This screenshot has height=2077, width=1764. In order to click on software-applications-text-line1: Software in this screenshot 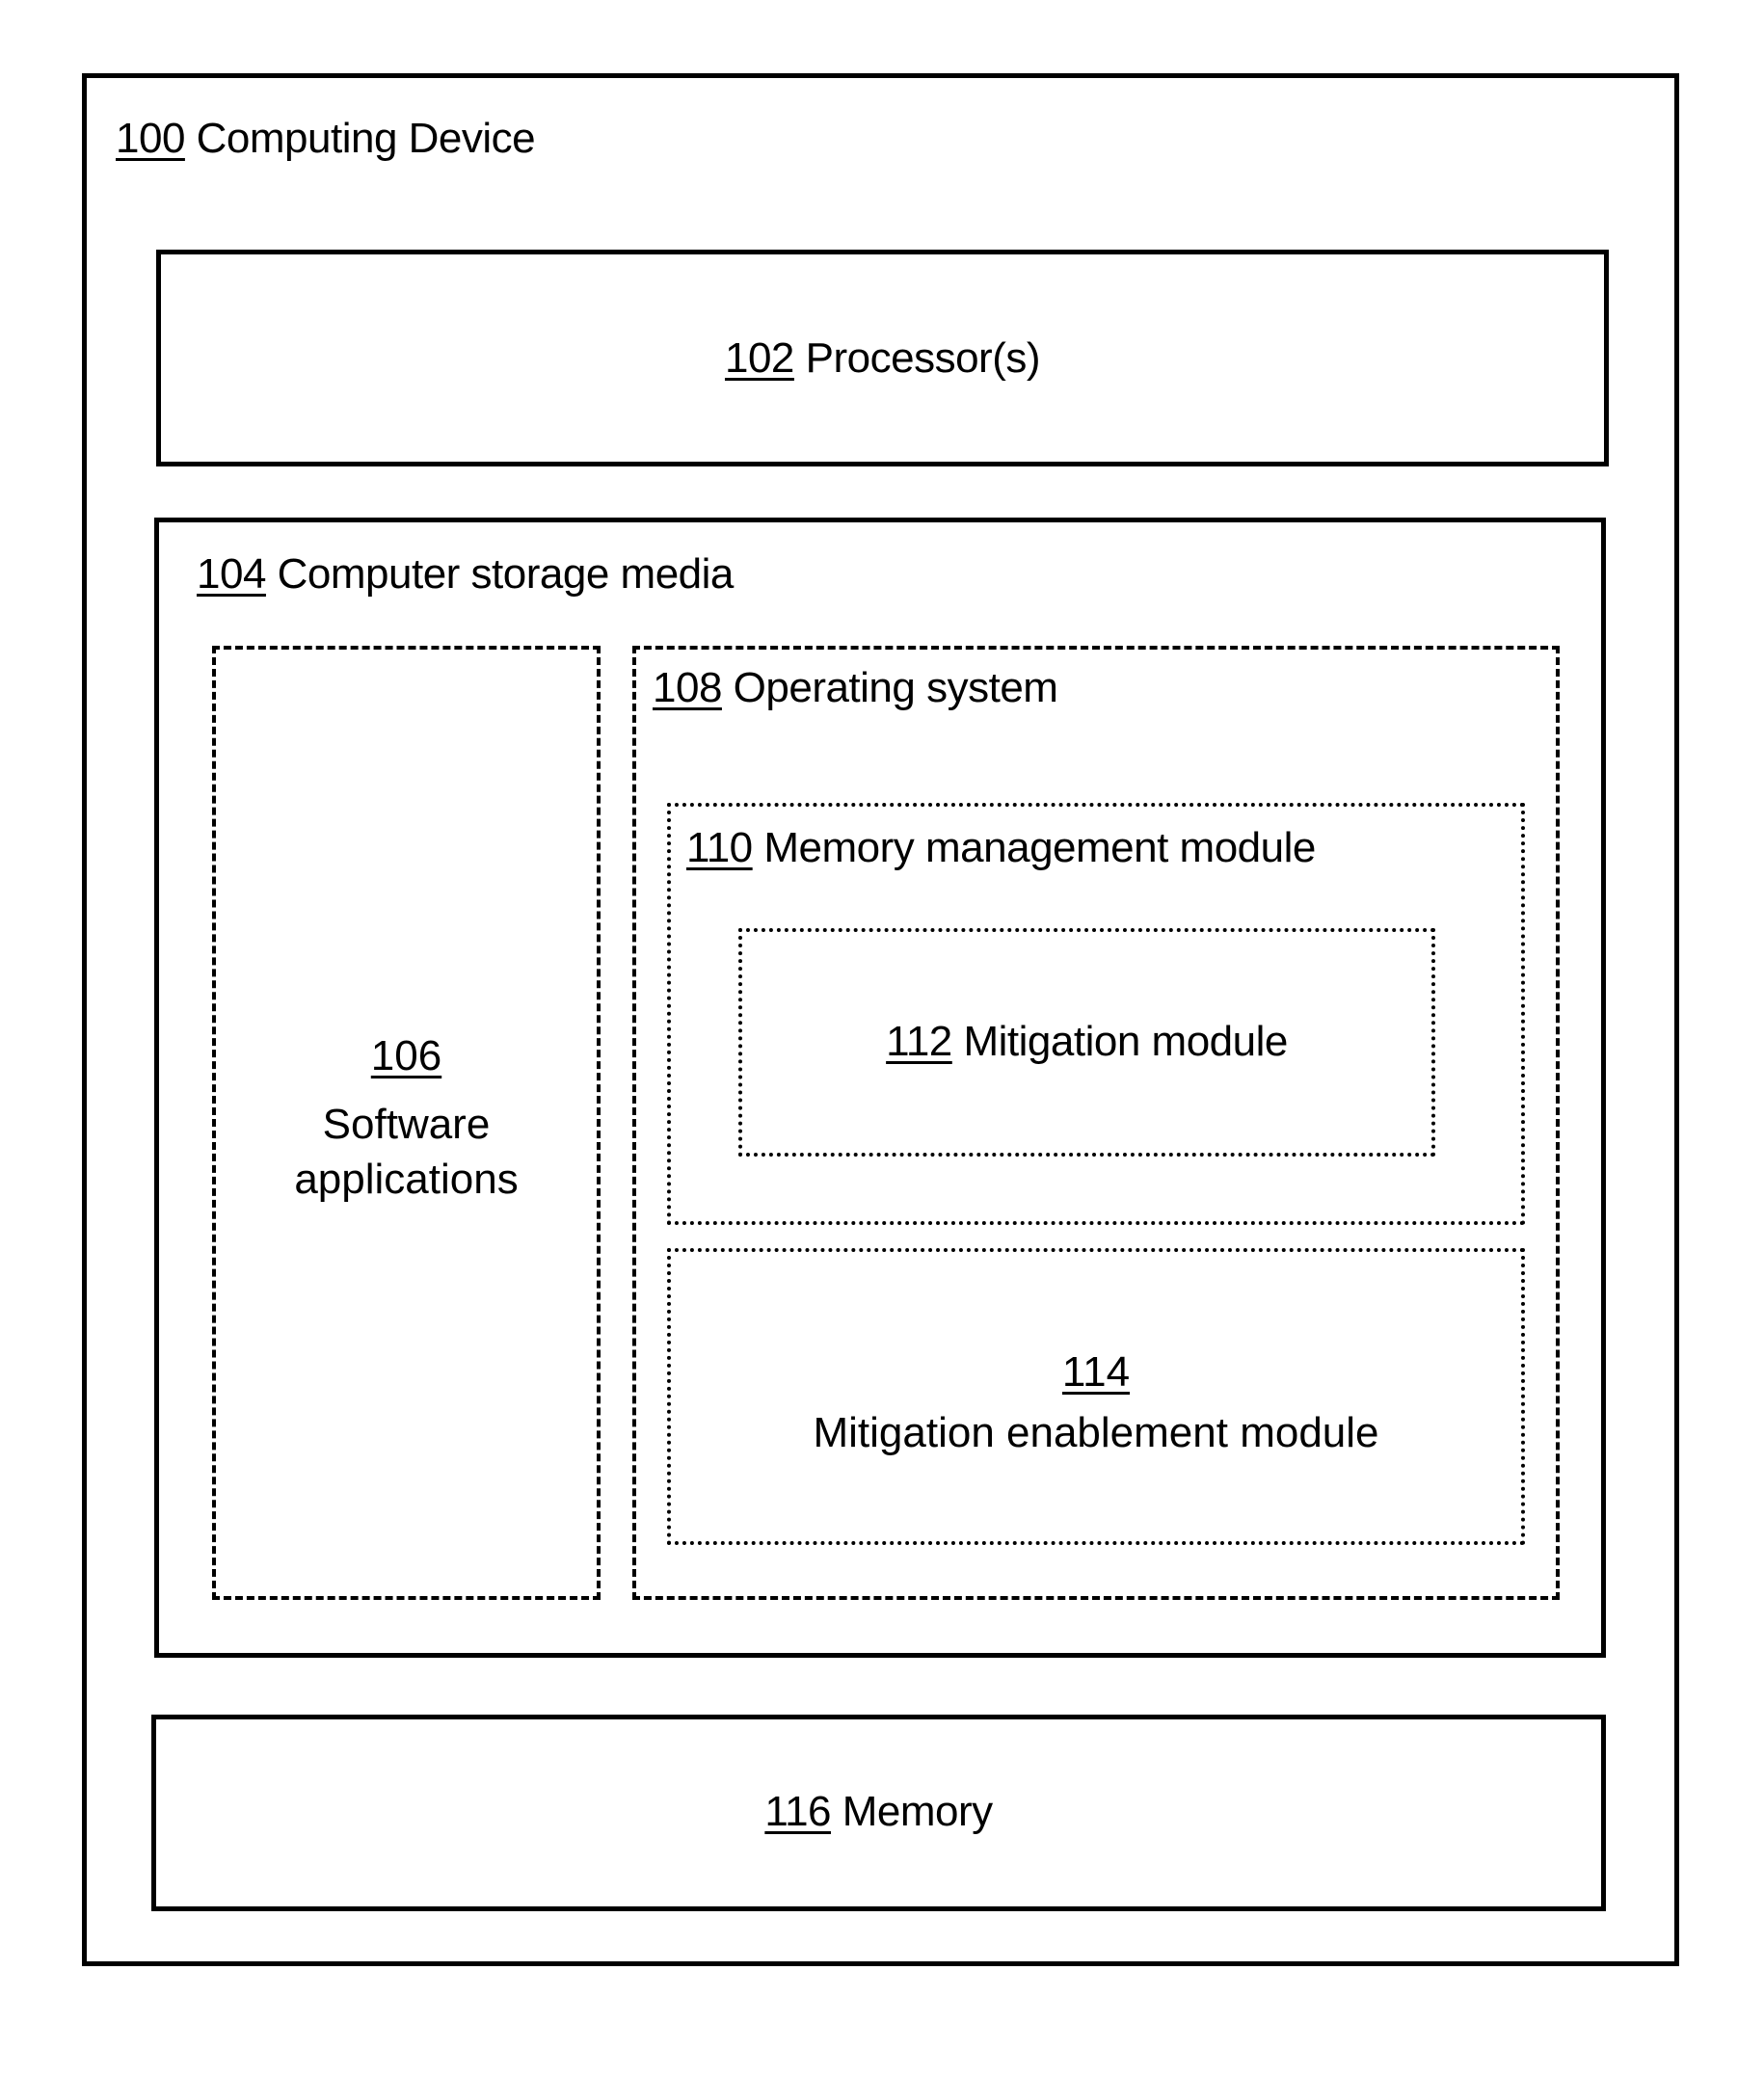, I will do `click(406, 1125)`.